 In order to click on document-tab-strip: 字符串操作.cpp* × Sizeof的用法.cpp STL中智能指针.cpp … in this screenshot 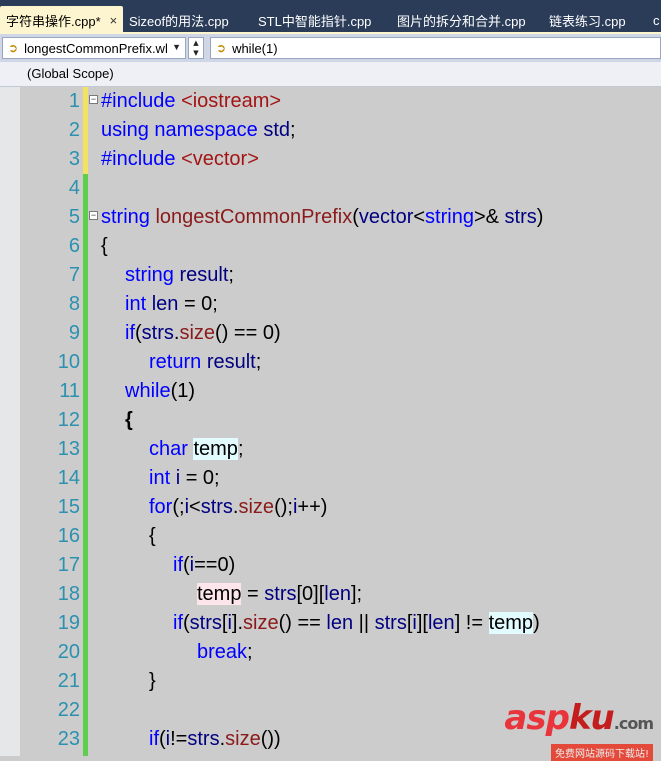, I will do `click(330, 17)`.